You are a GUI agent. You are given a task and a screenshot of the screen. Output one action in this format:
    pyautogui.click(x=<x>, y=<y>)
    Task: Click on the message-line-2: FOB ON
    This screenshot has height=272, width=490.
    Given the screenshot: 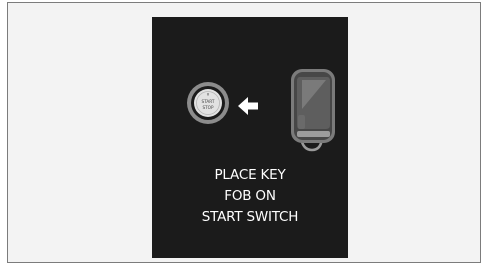 What is the action you would take?
    pyautogui.click(x=250, y=196)
    